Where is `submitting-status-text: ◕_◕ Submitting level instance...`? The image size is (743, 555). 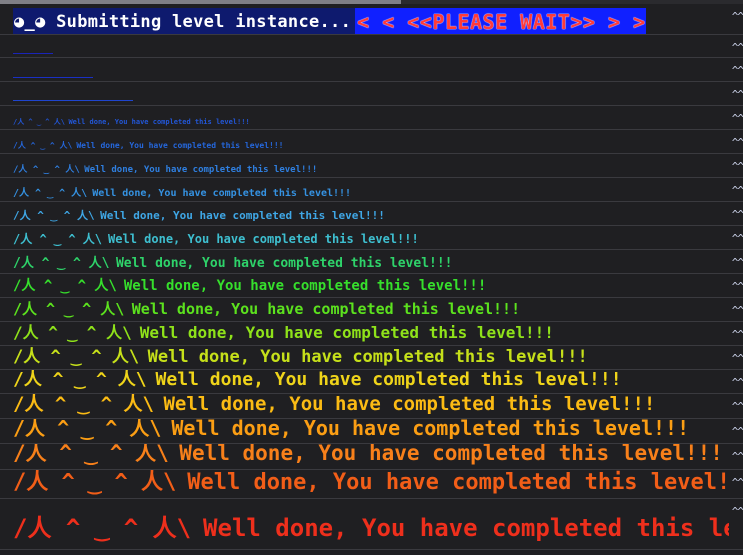
submitting-status-text: ◕_◕ Submitting level instance... is located at coordinates (184, 21).